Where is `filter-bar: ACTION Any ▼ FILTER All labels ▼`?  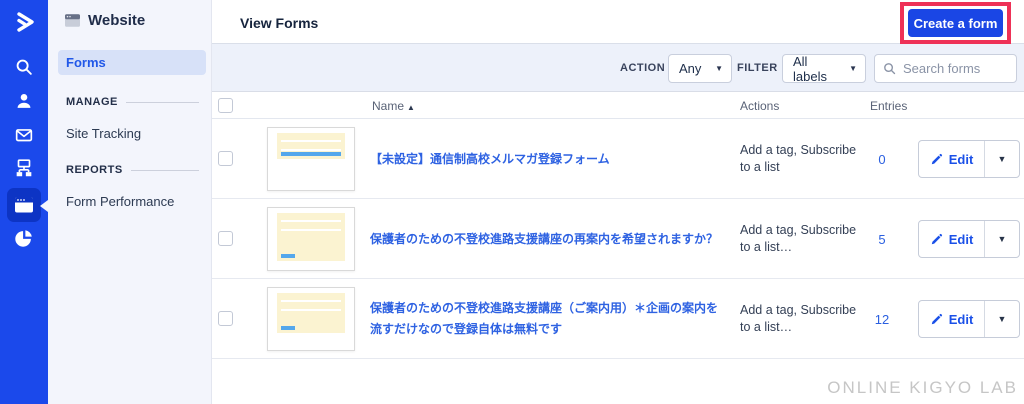 filter-bar: ACTION Any ▼ FILTER All labels ▼ is located at coordinates (618, 68).